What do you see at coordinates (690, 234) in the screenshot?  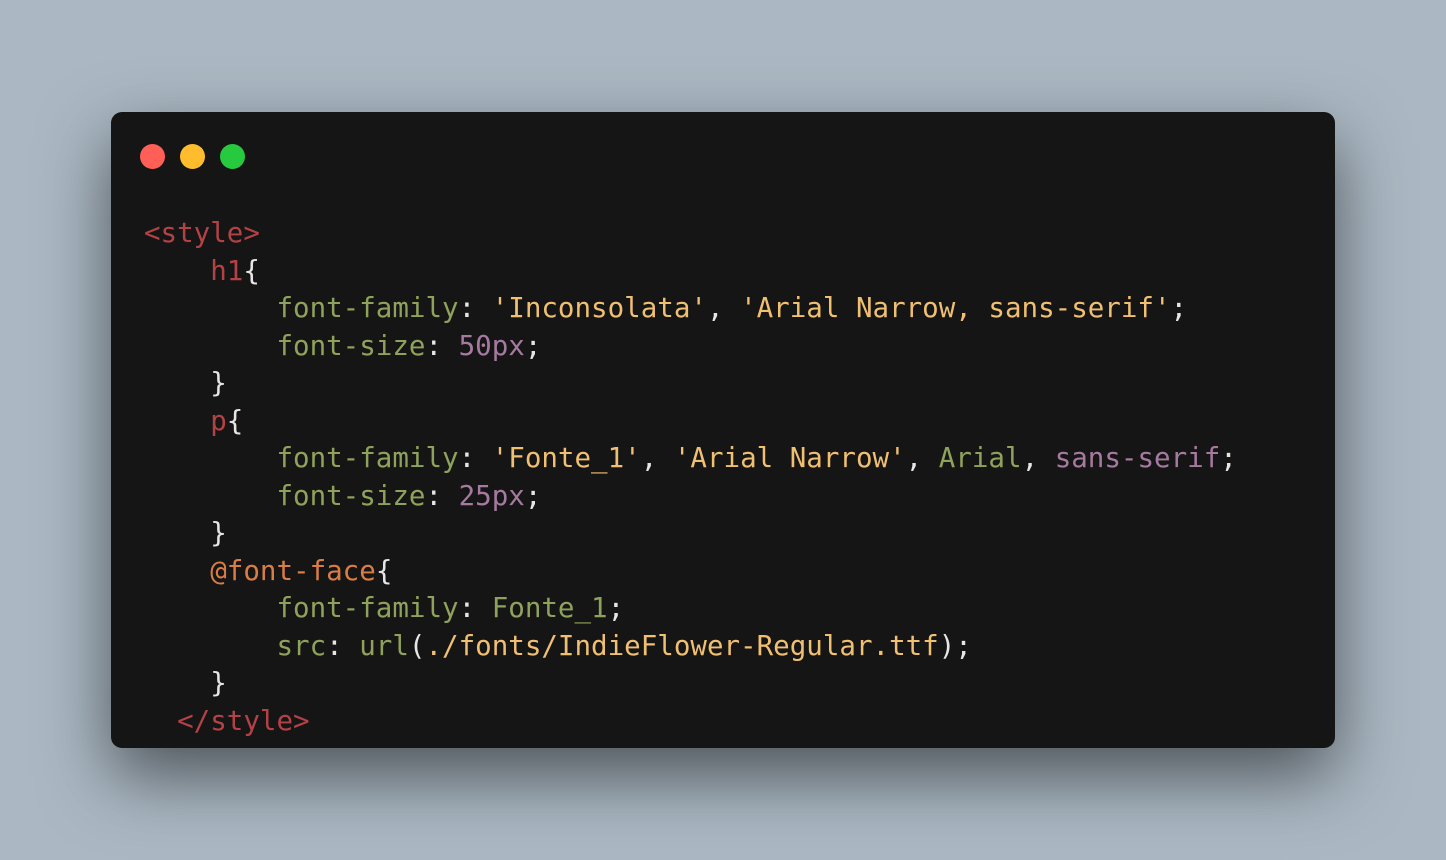 I see `code-line-1: <style>` at bounding box center [690, 234].